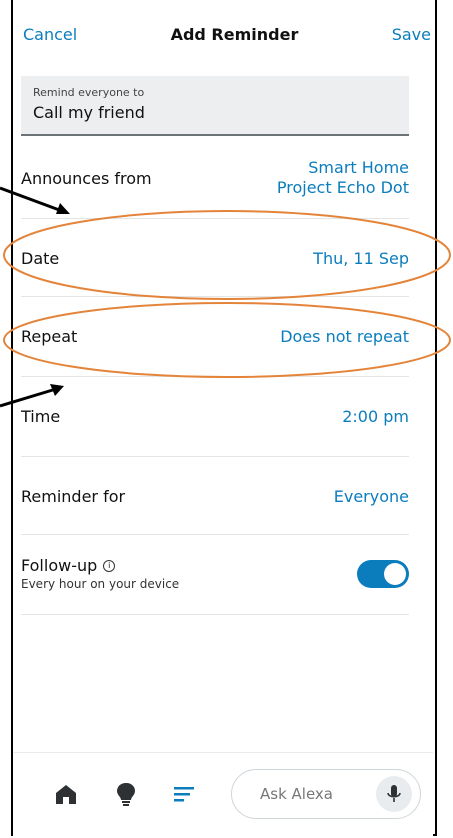 This screenshot has height=838, width=453. Describe the element at coordinates (358, 167) in the screenshot. I see `announces-device-group: Smart Home` at that location.